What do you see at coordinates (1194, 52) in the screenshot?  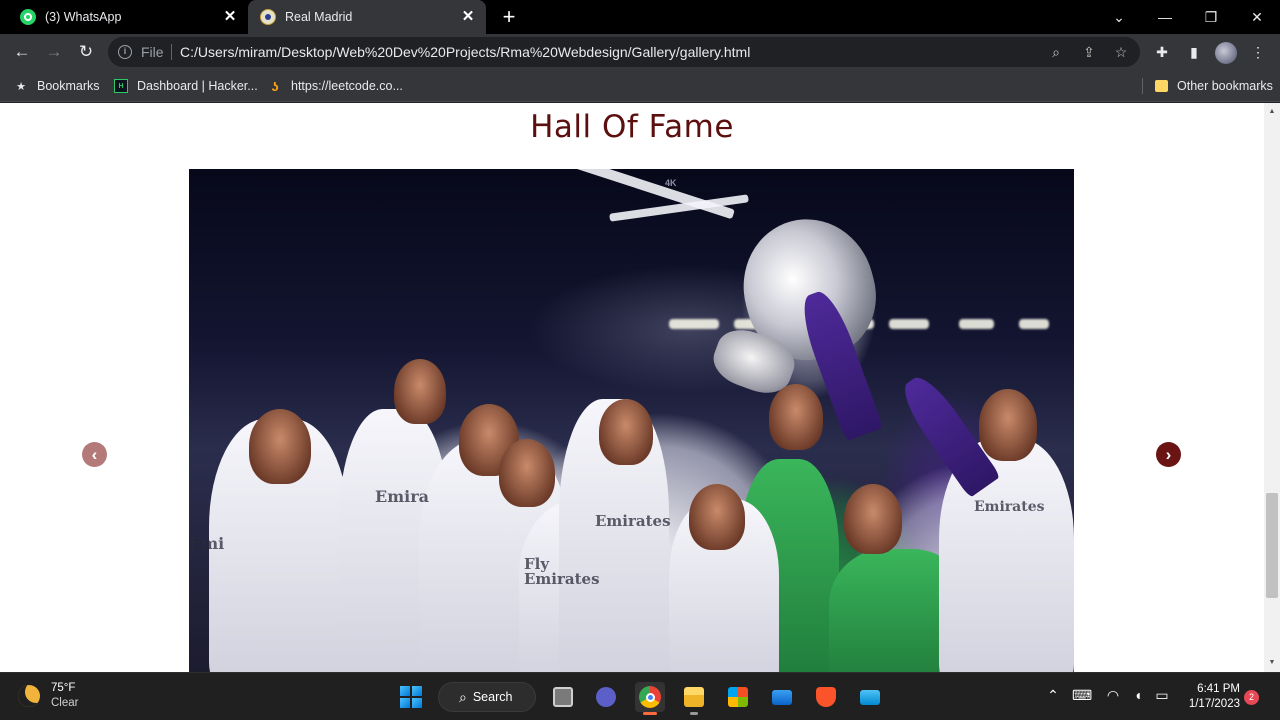 I see `side-panel-icon: ▮` at bounding box center [1194, 52].